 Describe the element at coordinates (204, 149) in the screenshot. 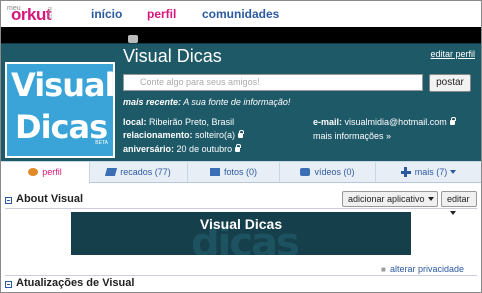

I see `birthday-value: 20 de outubro` at that location.